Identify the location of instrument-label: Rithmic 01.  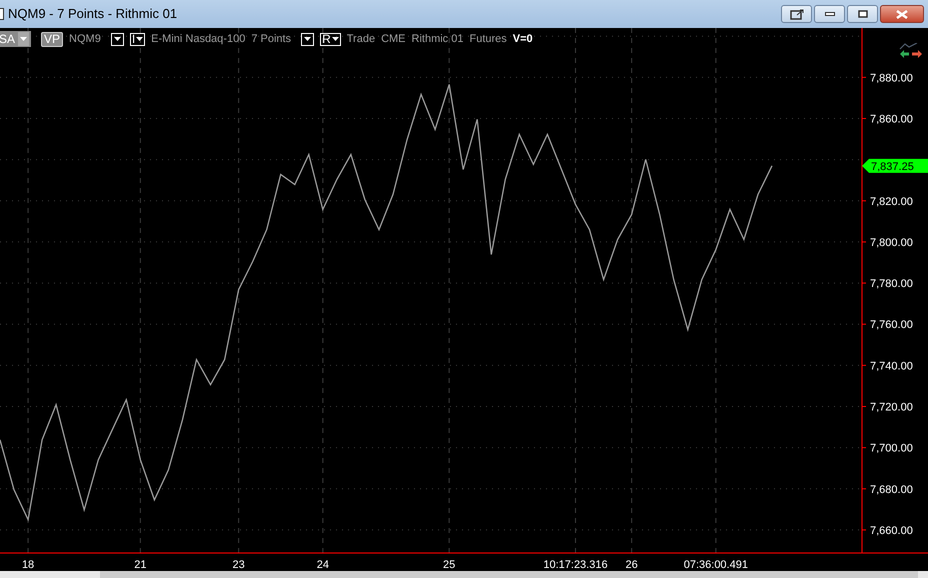
(438, 39).